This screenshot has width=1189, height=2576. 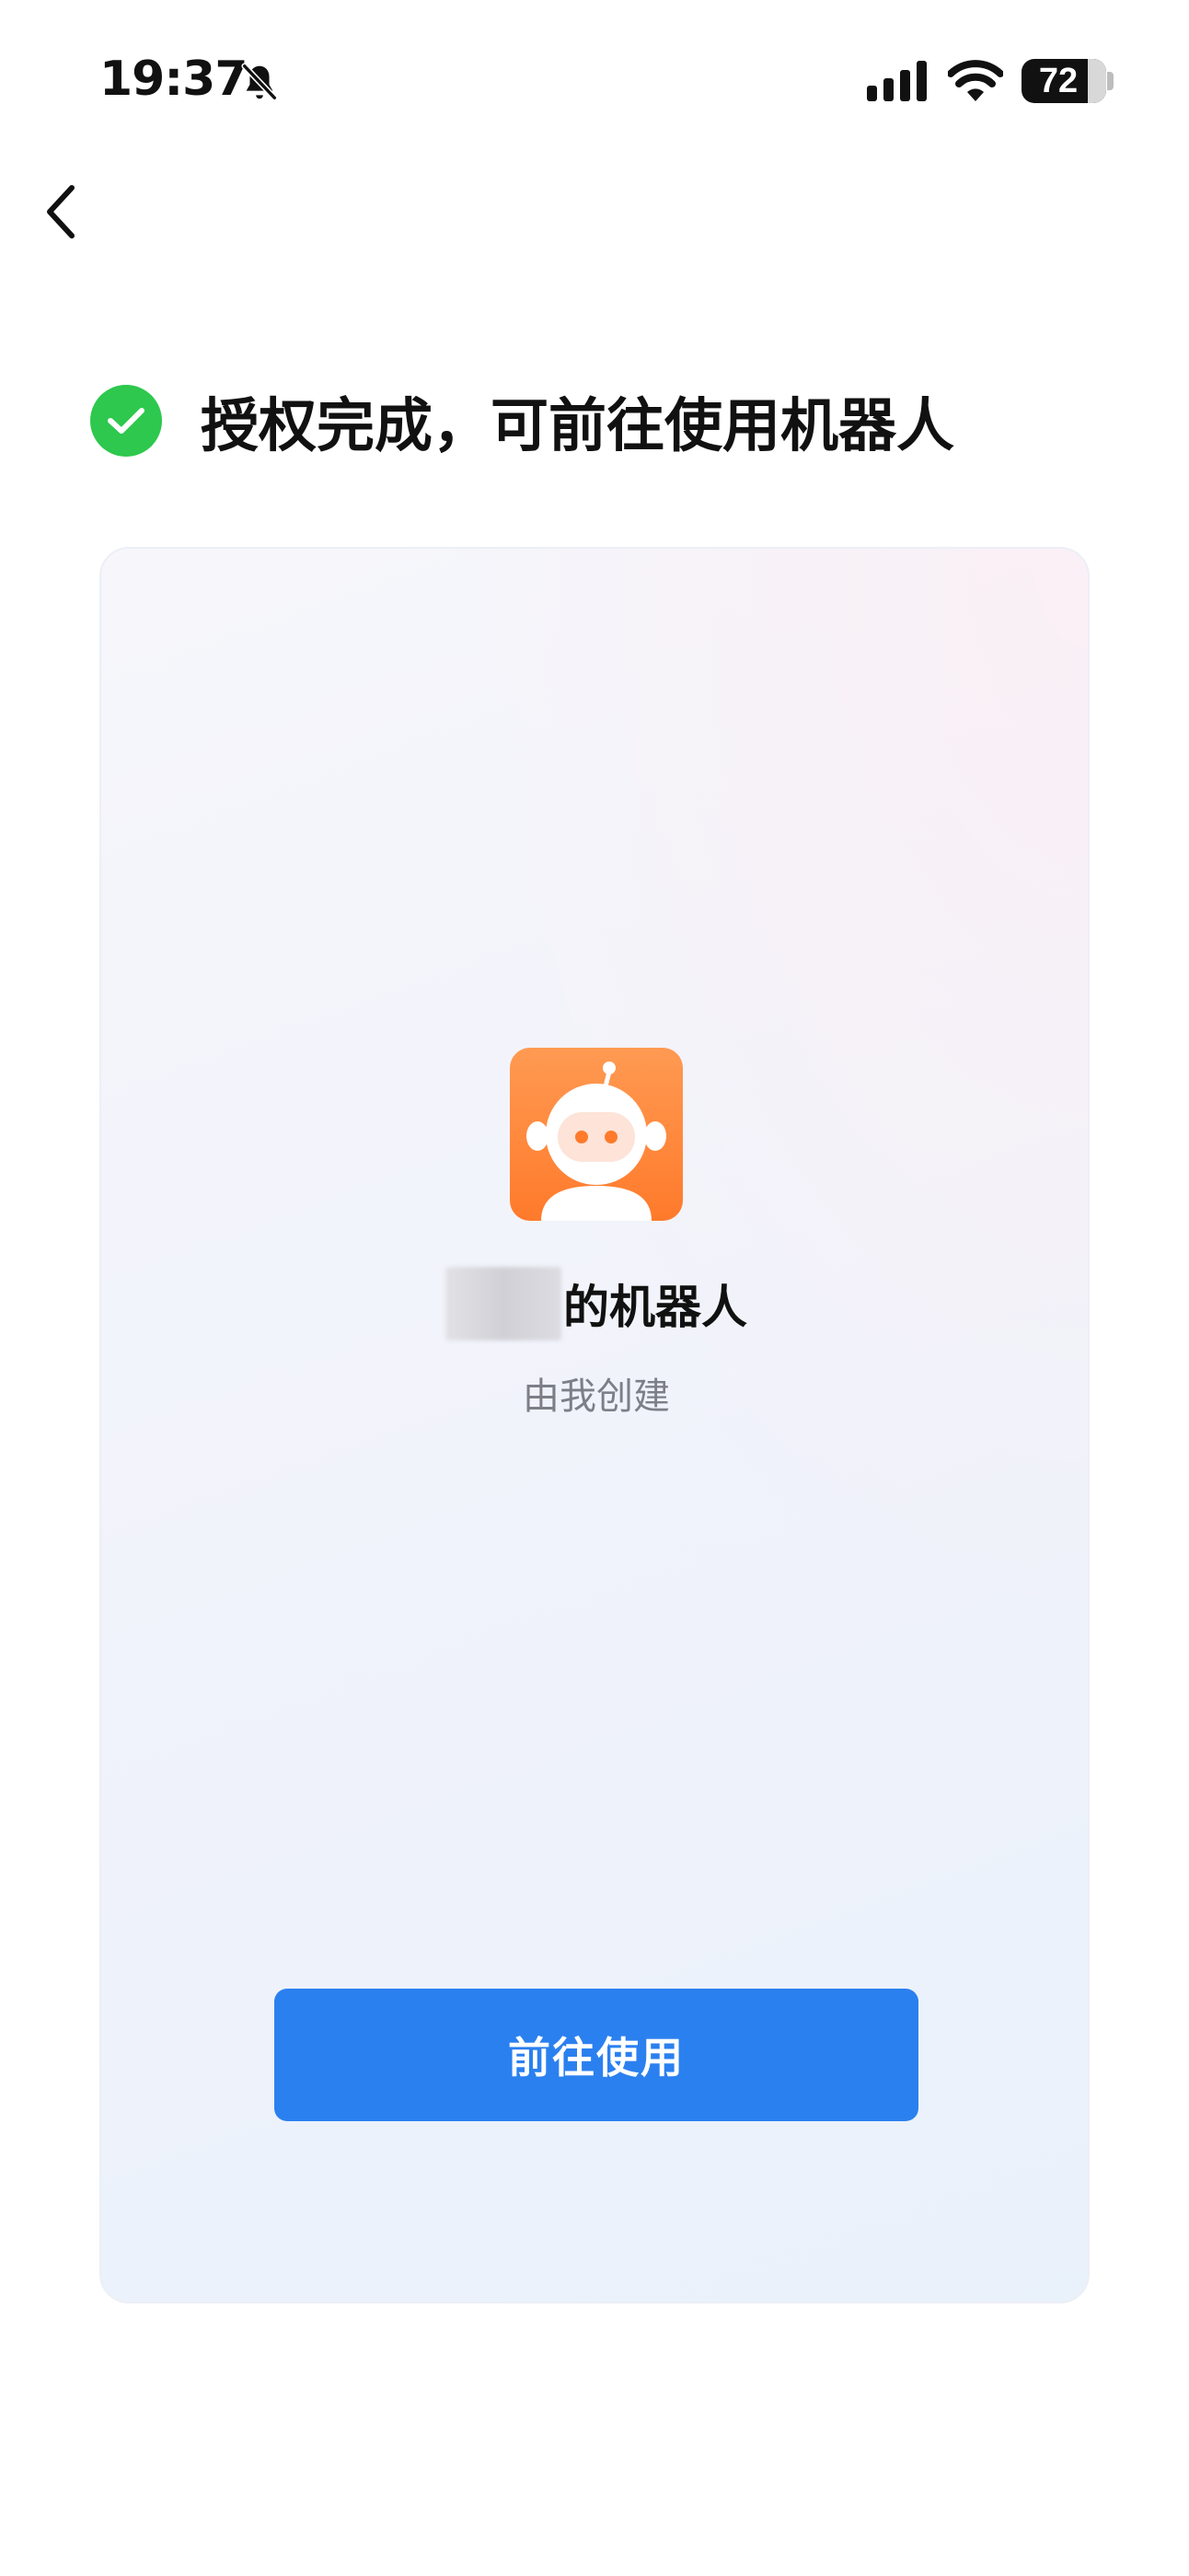 I want to click on back-button, so click(x=60, y=212).